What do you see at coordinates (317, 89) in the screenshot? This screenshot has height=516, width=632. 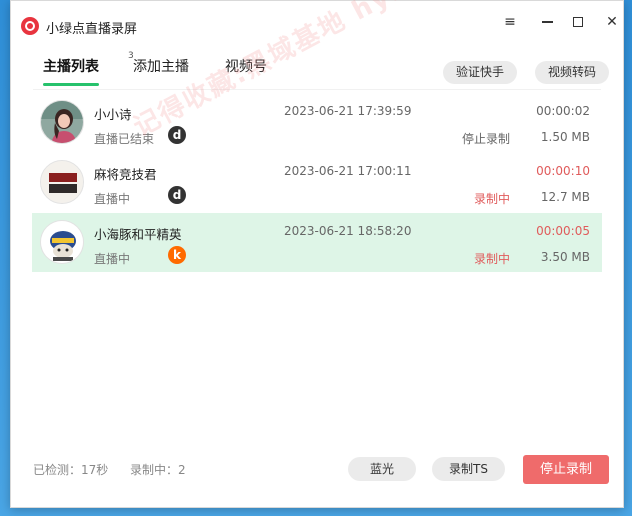 I see `divider` at bounding box center [317, 89].